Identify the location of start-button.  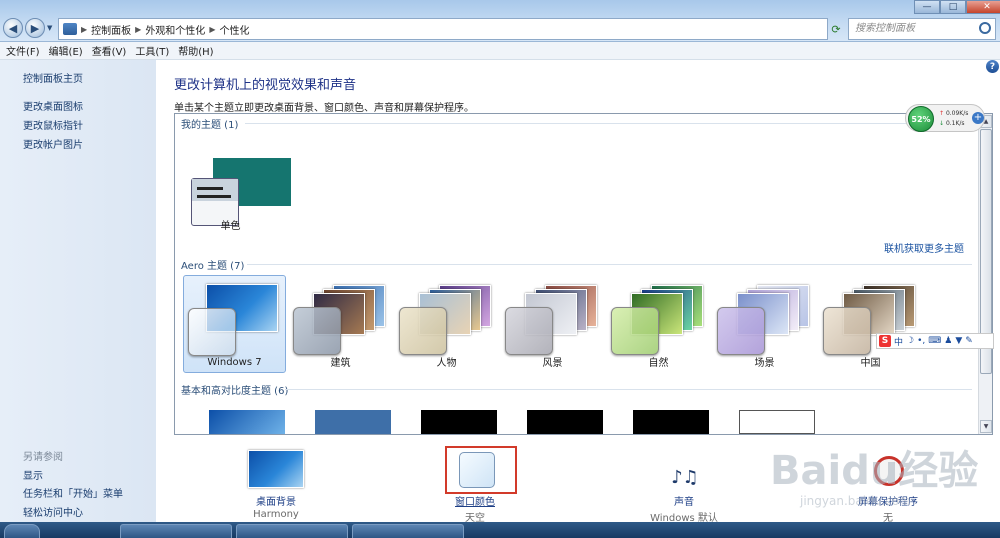
(22, 531).